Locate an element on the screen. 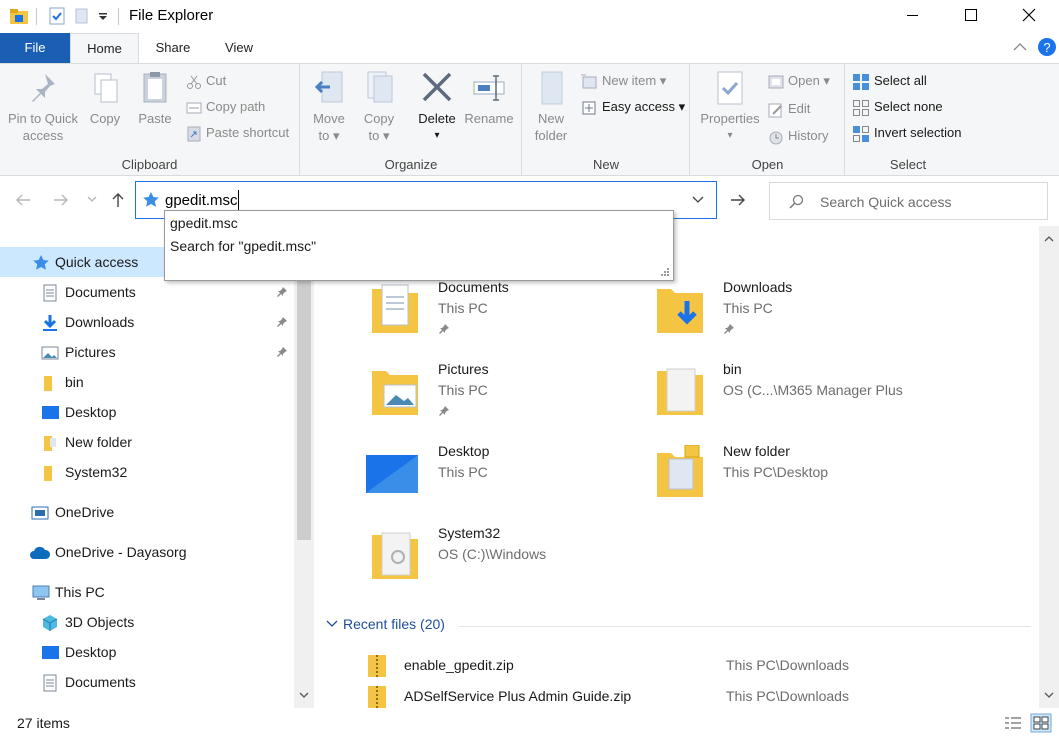 The image size is (1059, 738). cut-button: Cut is located at coordinates (206, 81).